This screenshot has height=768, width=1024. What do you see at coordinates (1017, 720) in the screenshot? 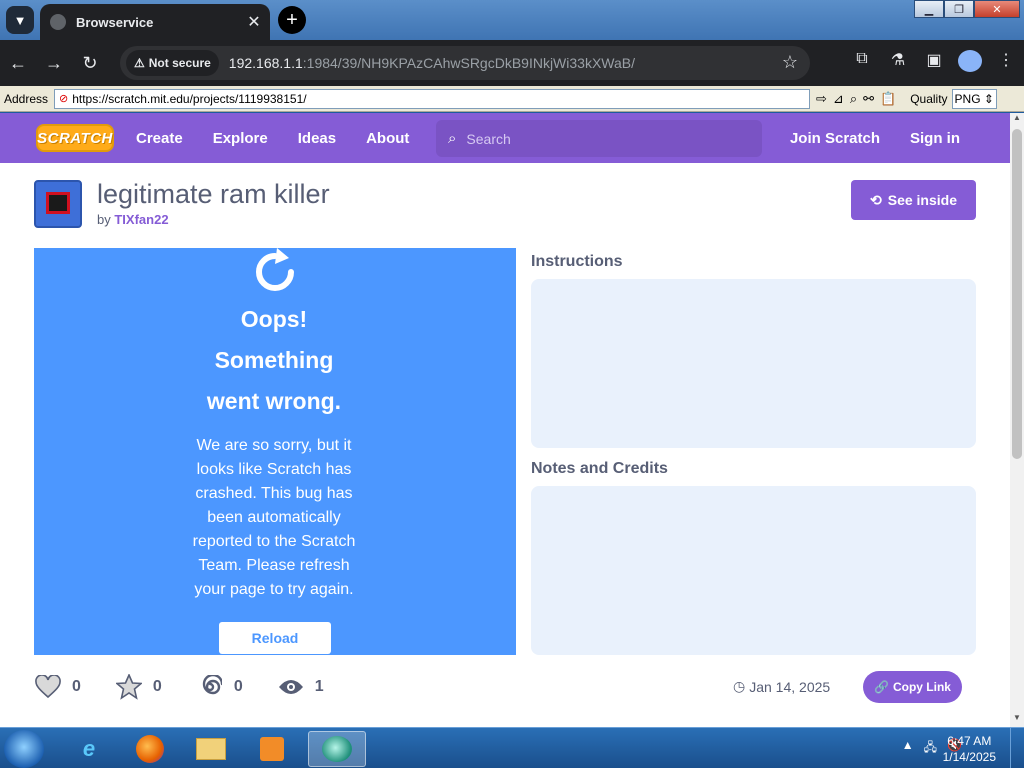
I see `scroll-down-icon: ▼` at bounding box center [1017, 720].